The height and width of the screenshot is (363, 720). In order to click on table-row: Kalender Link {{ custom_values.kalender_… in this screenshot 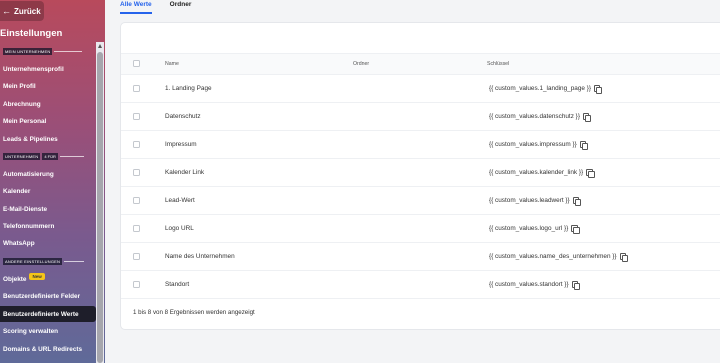, I will do `click(420, 173)`.